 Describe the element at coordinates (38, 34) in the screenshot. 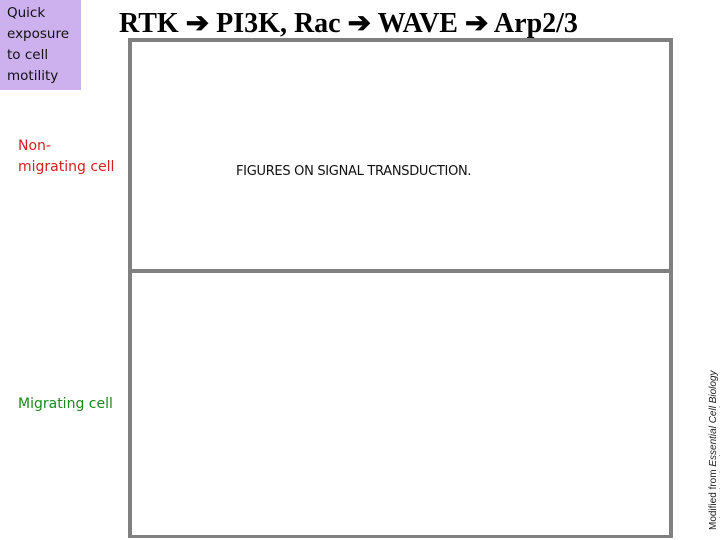

I see `topic-line: exposure` at that location.